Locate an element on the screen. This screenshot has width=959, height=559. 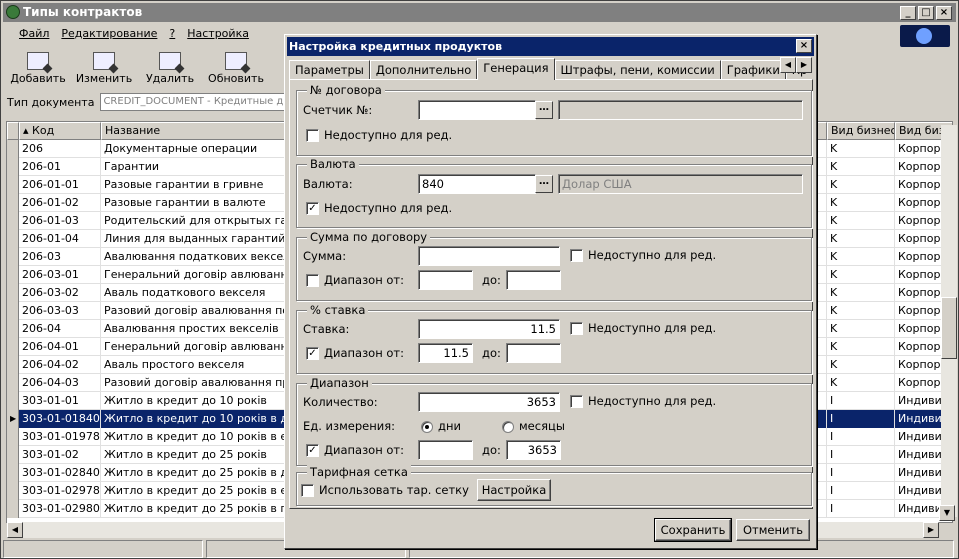
rate-from-input: 11.5 is located at coordinates (445, 353).